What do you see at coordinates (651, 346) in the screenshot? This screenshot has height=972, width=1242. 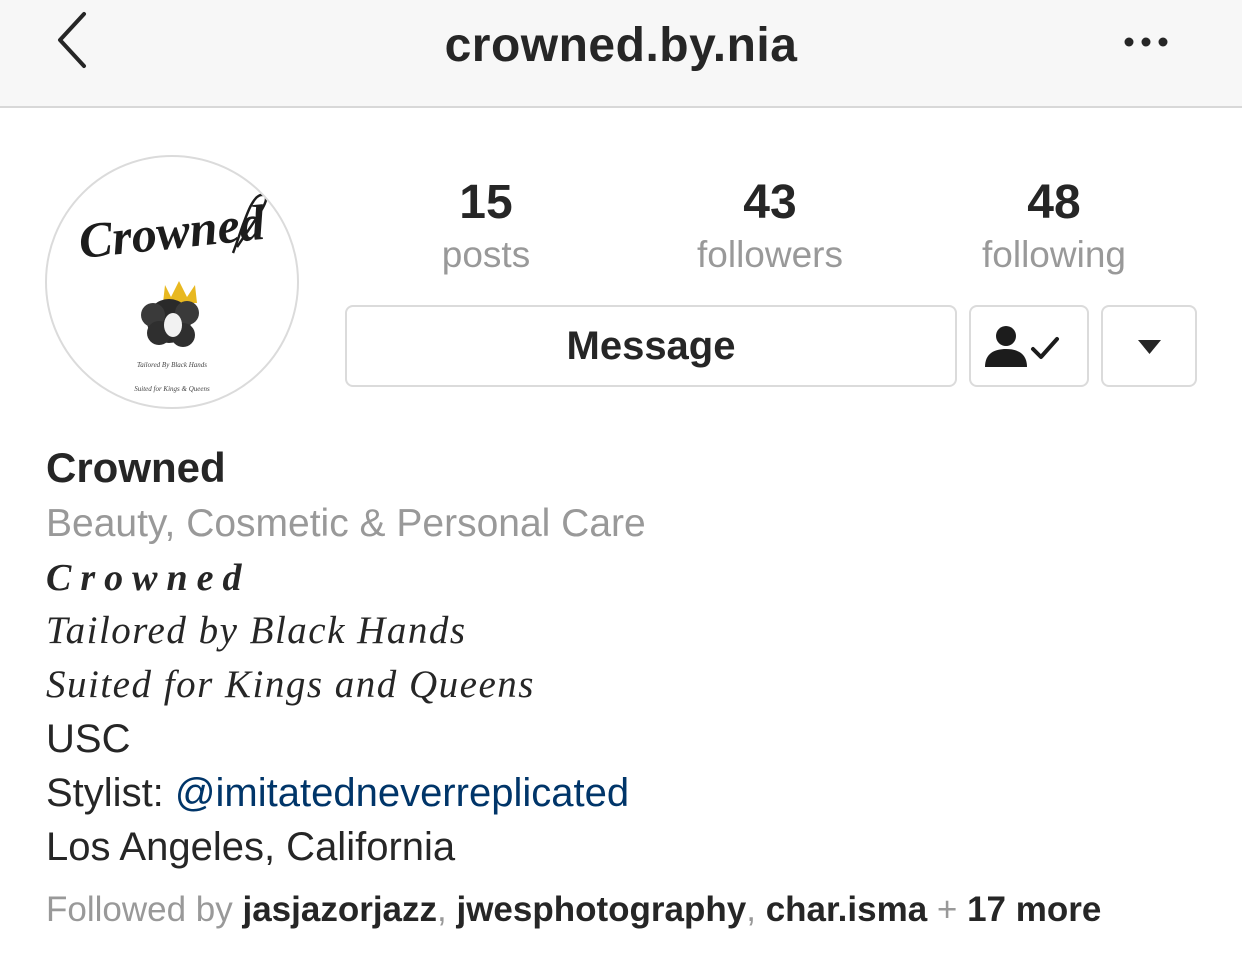 I see `message-button: Message` at bounding box center [651, 346].